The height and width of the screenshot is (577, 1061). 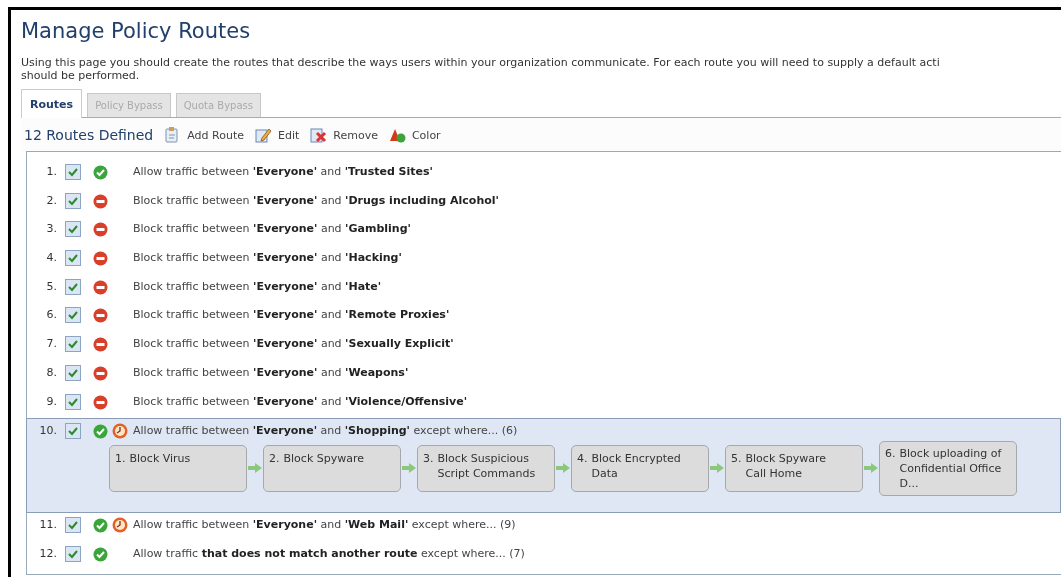 What do you see at coordinates (51, 286) in the screenshot?
I see `row-number: 5.` at bounding box center [51, 286].